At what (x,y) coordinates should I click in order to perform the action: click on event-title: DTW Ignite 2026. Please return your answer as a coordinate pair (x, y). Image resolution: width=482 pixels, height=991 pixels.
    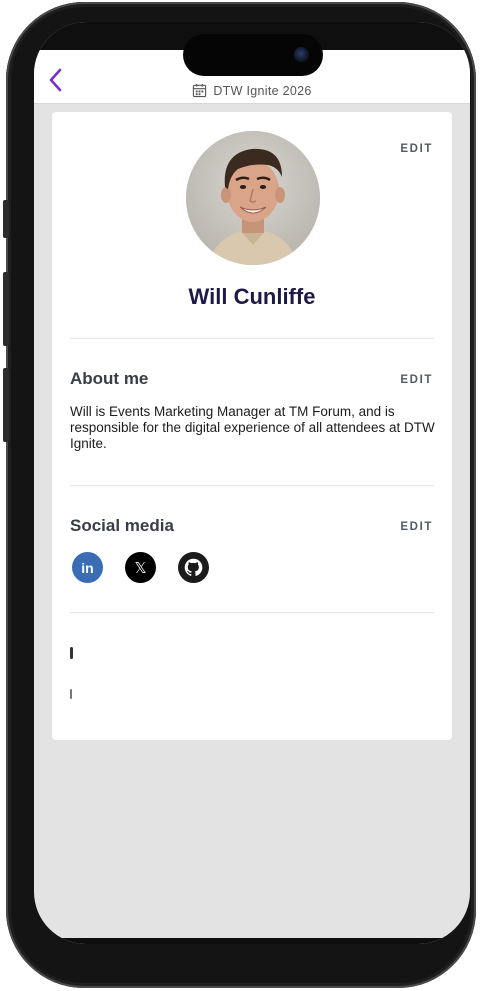
    Looking at the image, I should click on (262, 90).